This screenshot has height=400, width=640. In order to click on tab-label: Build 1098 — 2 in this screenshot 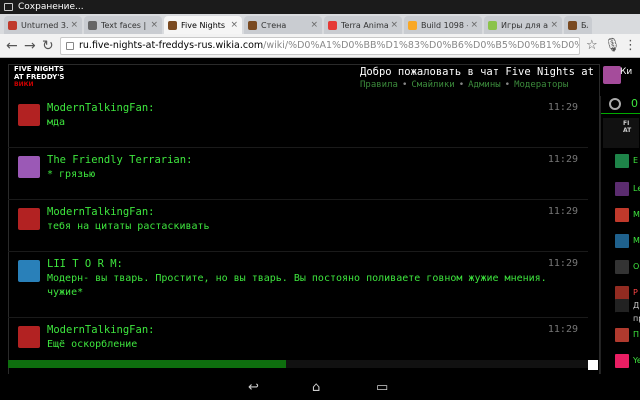, I will do `click(444, 25)`.